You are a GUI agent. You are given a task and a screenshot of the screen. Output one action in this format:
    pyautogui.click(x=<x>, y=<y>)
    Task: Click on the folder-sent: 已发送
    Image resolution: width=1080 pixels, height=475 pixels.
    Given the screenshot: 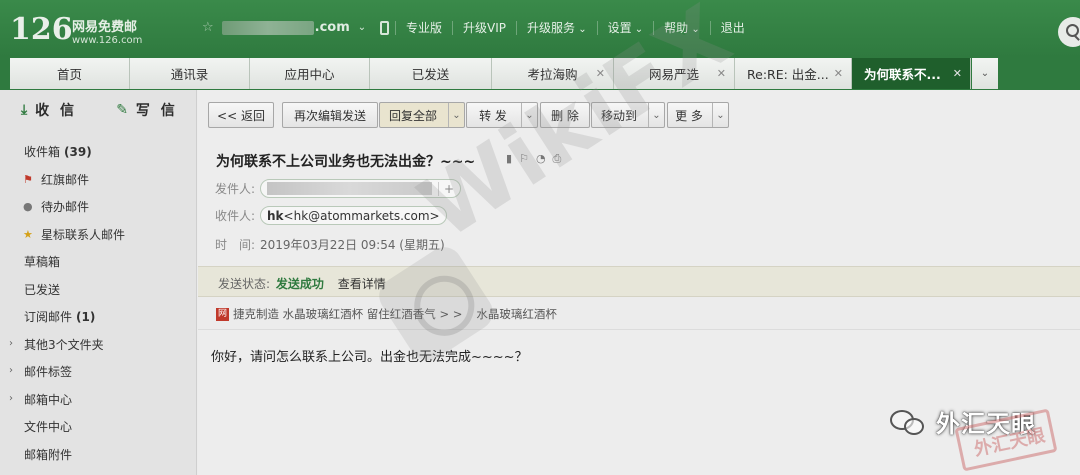 What is the action you would take?
    pyautogui.click(x=98, y=290)
    